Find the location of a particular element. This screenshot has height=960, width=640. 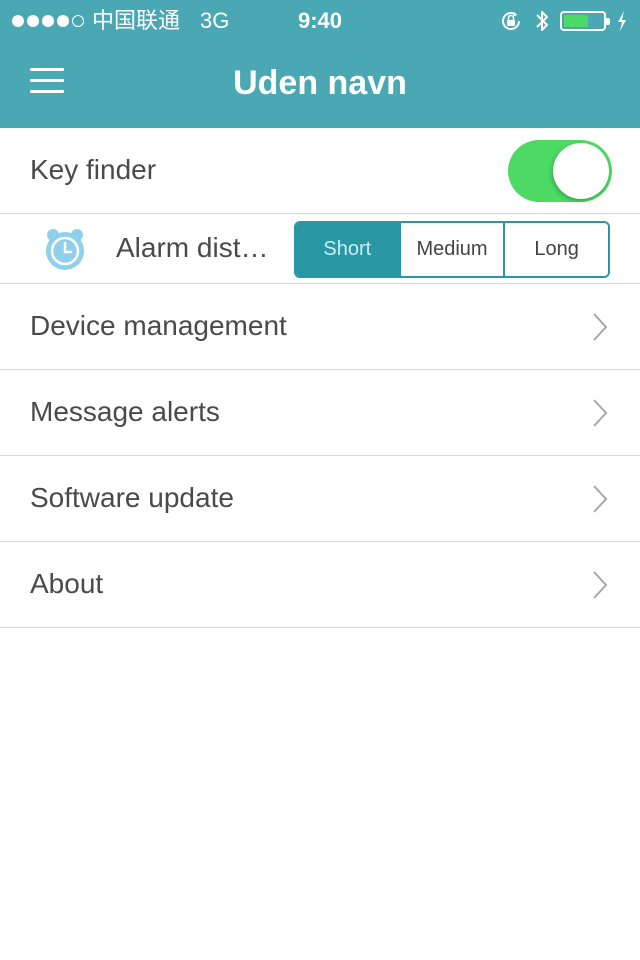

charging-icon is located at coordinates (622, 21).